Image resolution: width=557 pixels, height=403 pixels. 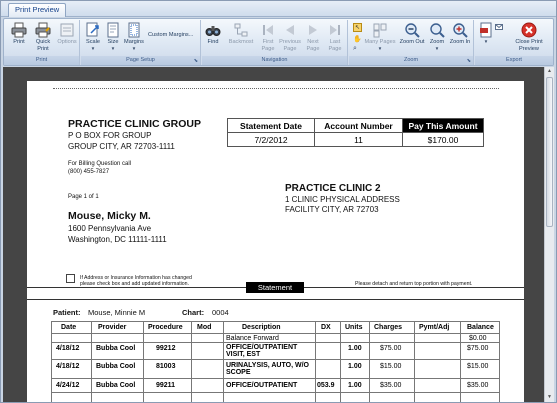 What do you see at coordinates (113, 37) in the screenshot?
I see `size-button: Size ▼` at bounding box center [113, 37].